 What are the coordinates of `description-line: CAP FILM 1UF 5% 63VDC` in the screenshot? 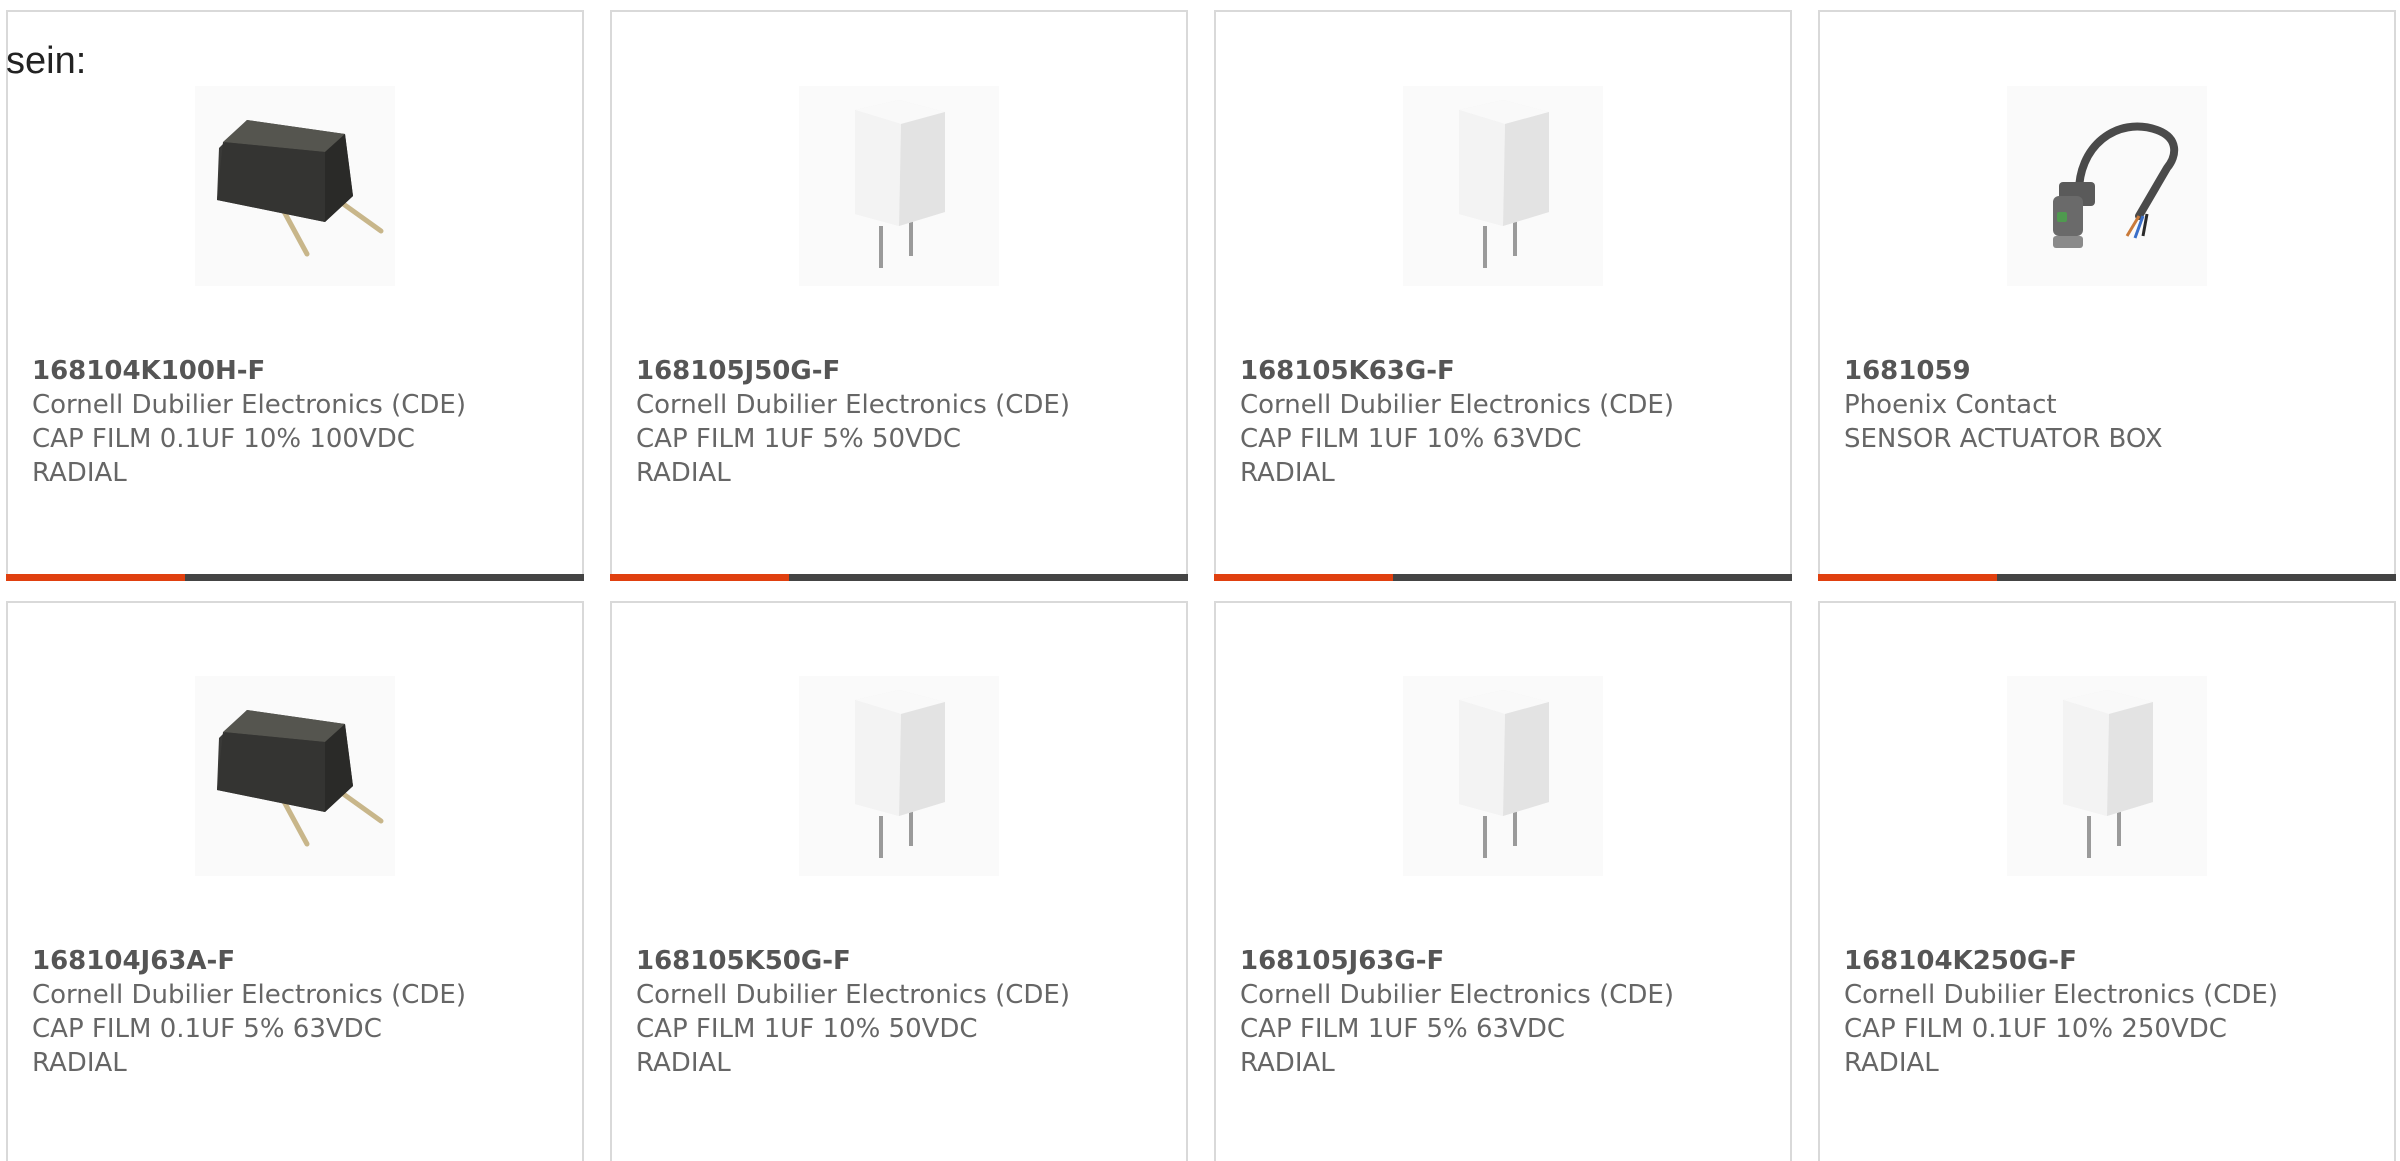 It's located at (1403, 1029).